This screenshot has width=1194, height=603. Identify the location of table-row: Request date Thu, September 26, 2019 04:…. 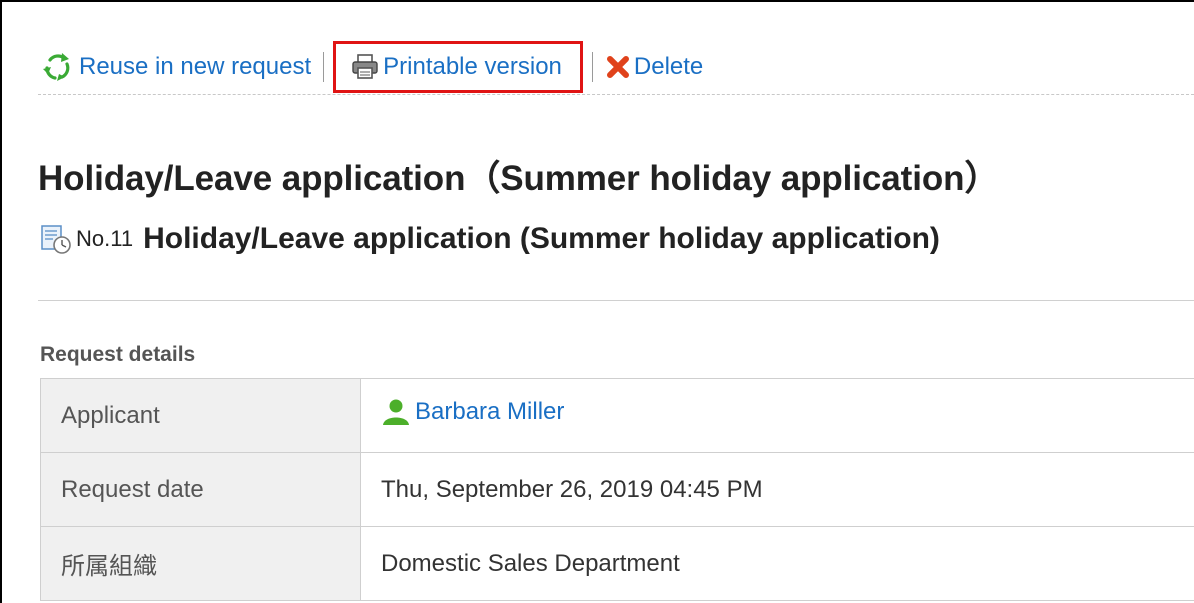
(617, 489).